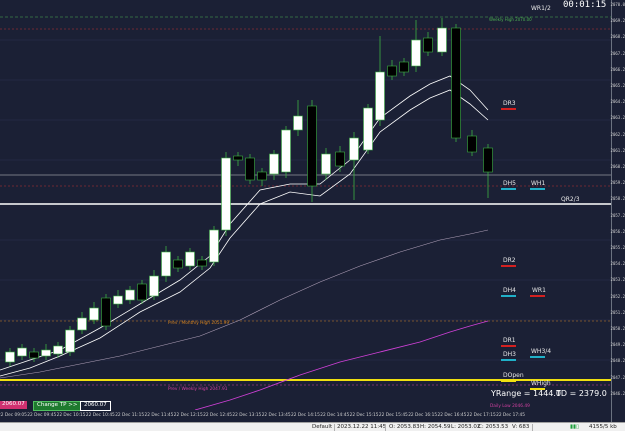 The height and width of the screenshot is (431, 625). Describe the element at coordinates (335, 415) in the screenshot. I see `time-tick: 22 Dec 14:45` at that location.